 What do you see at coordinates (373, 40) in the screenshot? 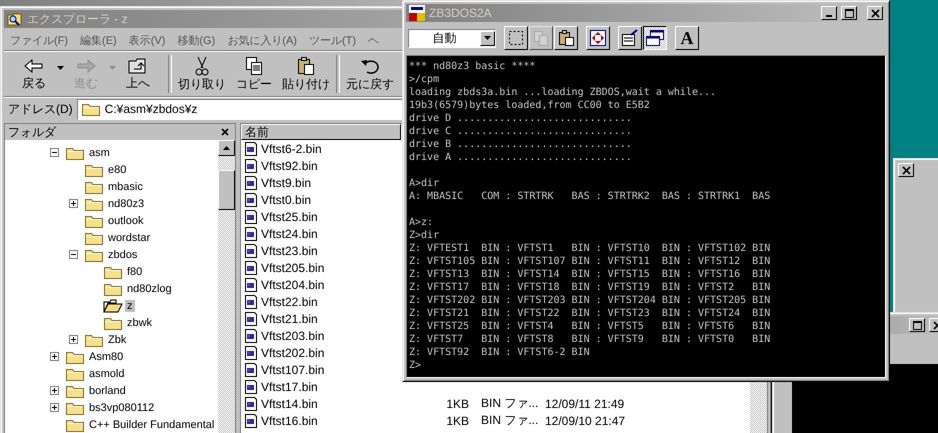
I see `menu-item: ヘ` at bounding box center [373, 40].